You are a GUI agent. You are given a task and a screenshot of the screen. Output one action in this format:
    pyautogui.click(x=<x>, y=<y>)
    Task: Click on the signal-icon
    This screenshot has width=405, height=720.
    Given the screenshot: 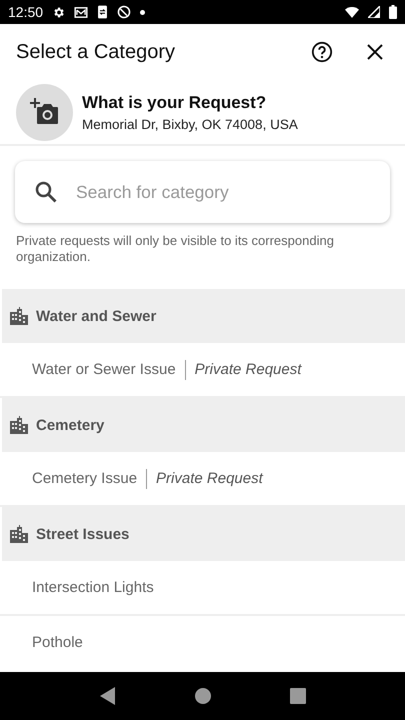 What is the action you would take?
    pyautogui.click(x=374, y=12)
    